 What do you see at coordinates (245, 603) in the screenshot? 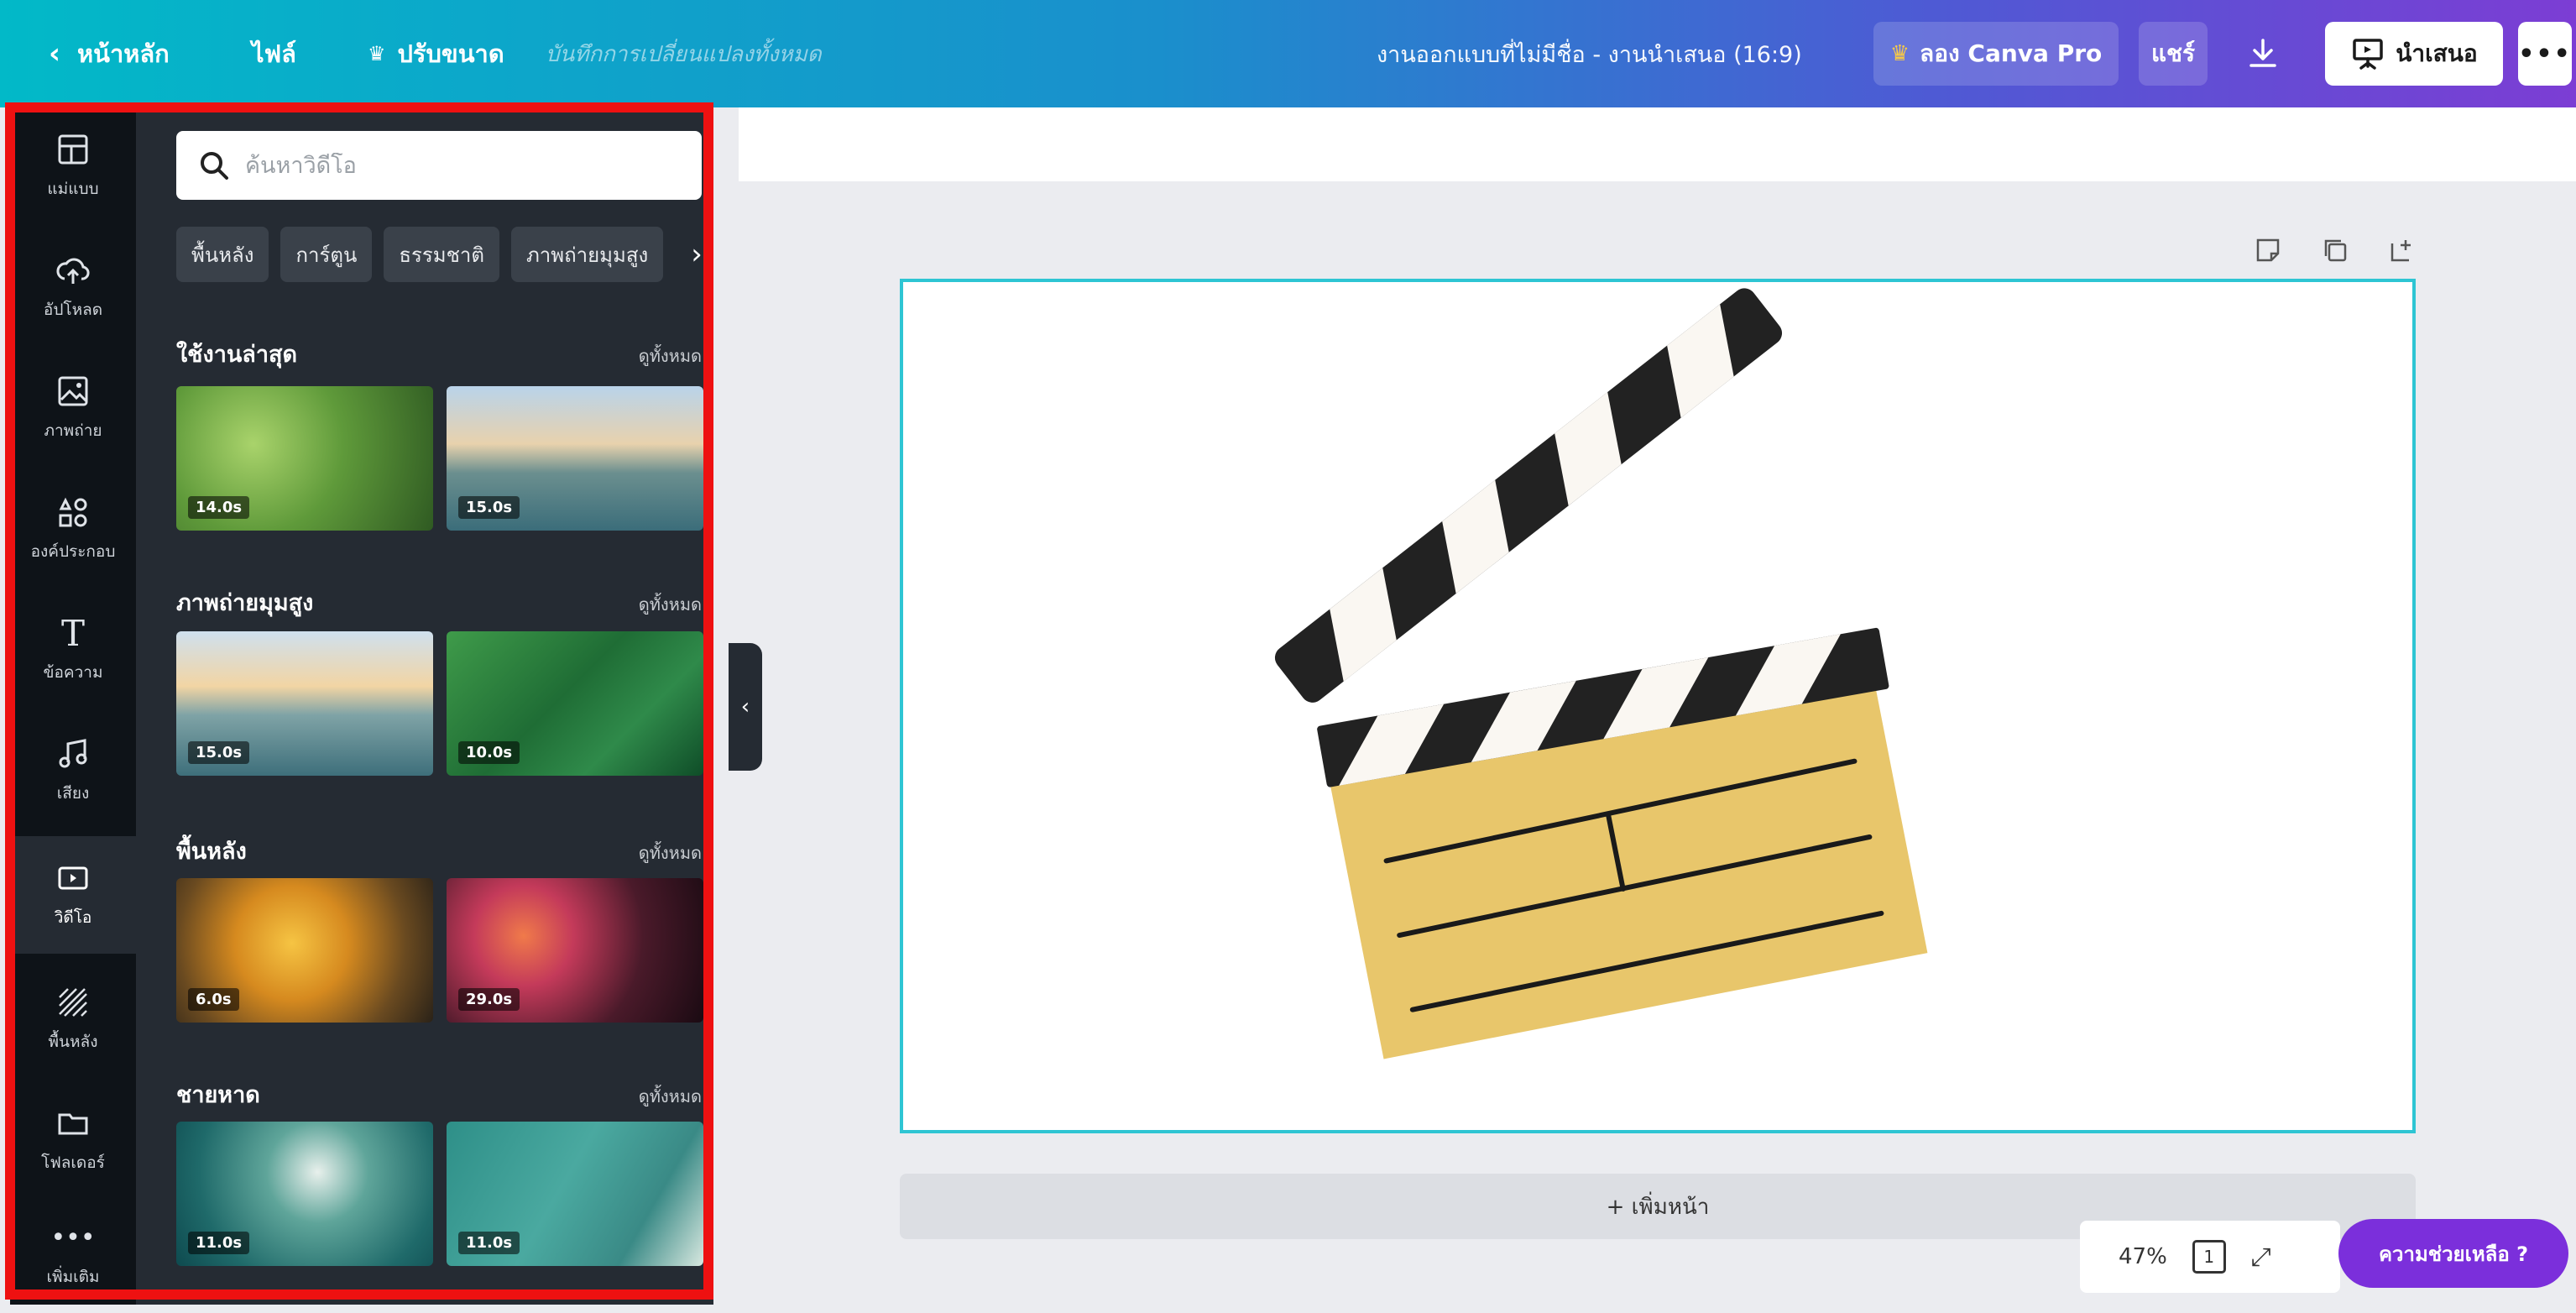
I see `section-title: ภาพถ่ายมุมสูง` at bounding box center [245, 603].